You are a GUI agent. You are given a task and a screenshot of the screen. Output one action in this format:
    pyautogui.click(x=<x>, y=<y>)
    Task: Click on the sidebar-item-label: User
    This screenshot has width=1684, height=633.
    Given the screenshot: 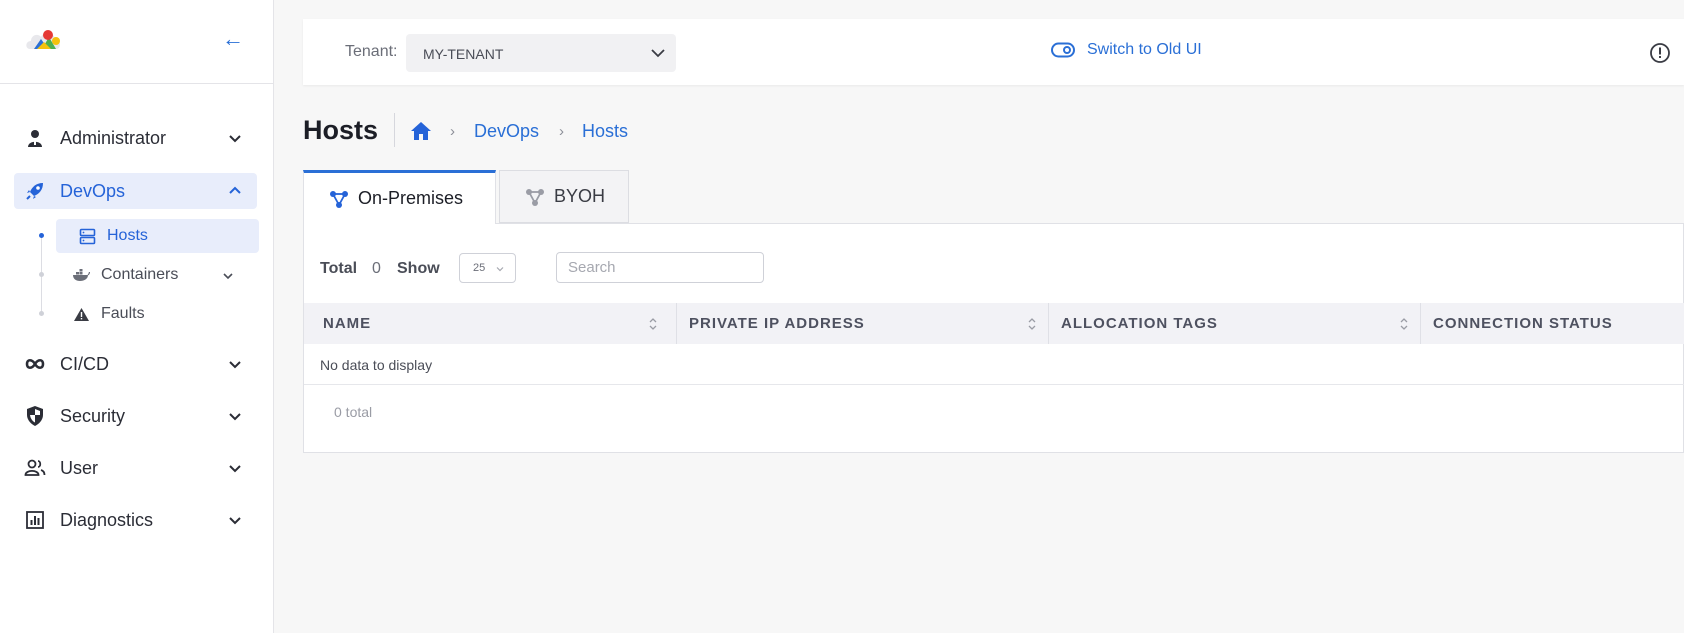 What is the action you would take?
    pyautogui.click(x=79, y=467)
    